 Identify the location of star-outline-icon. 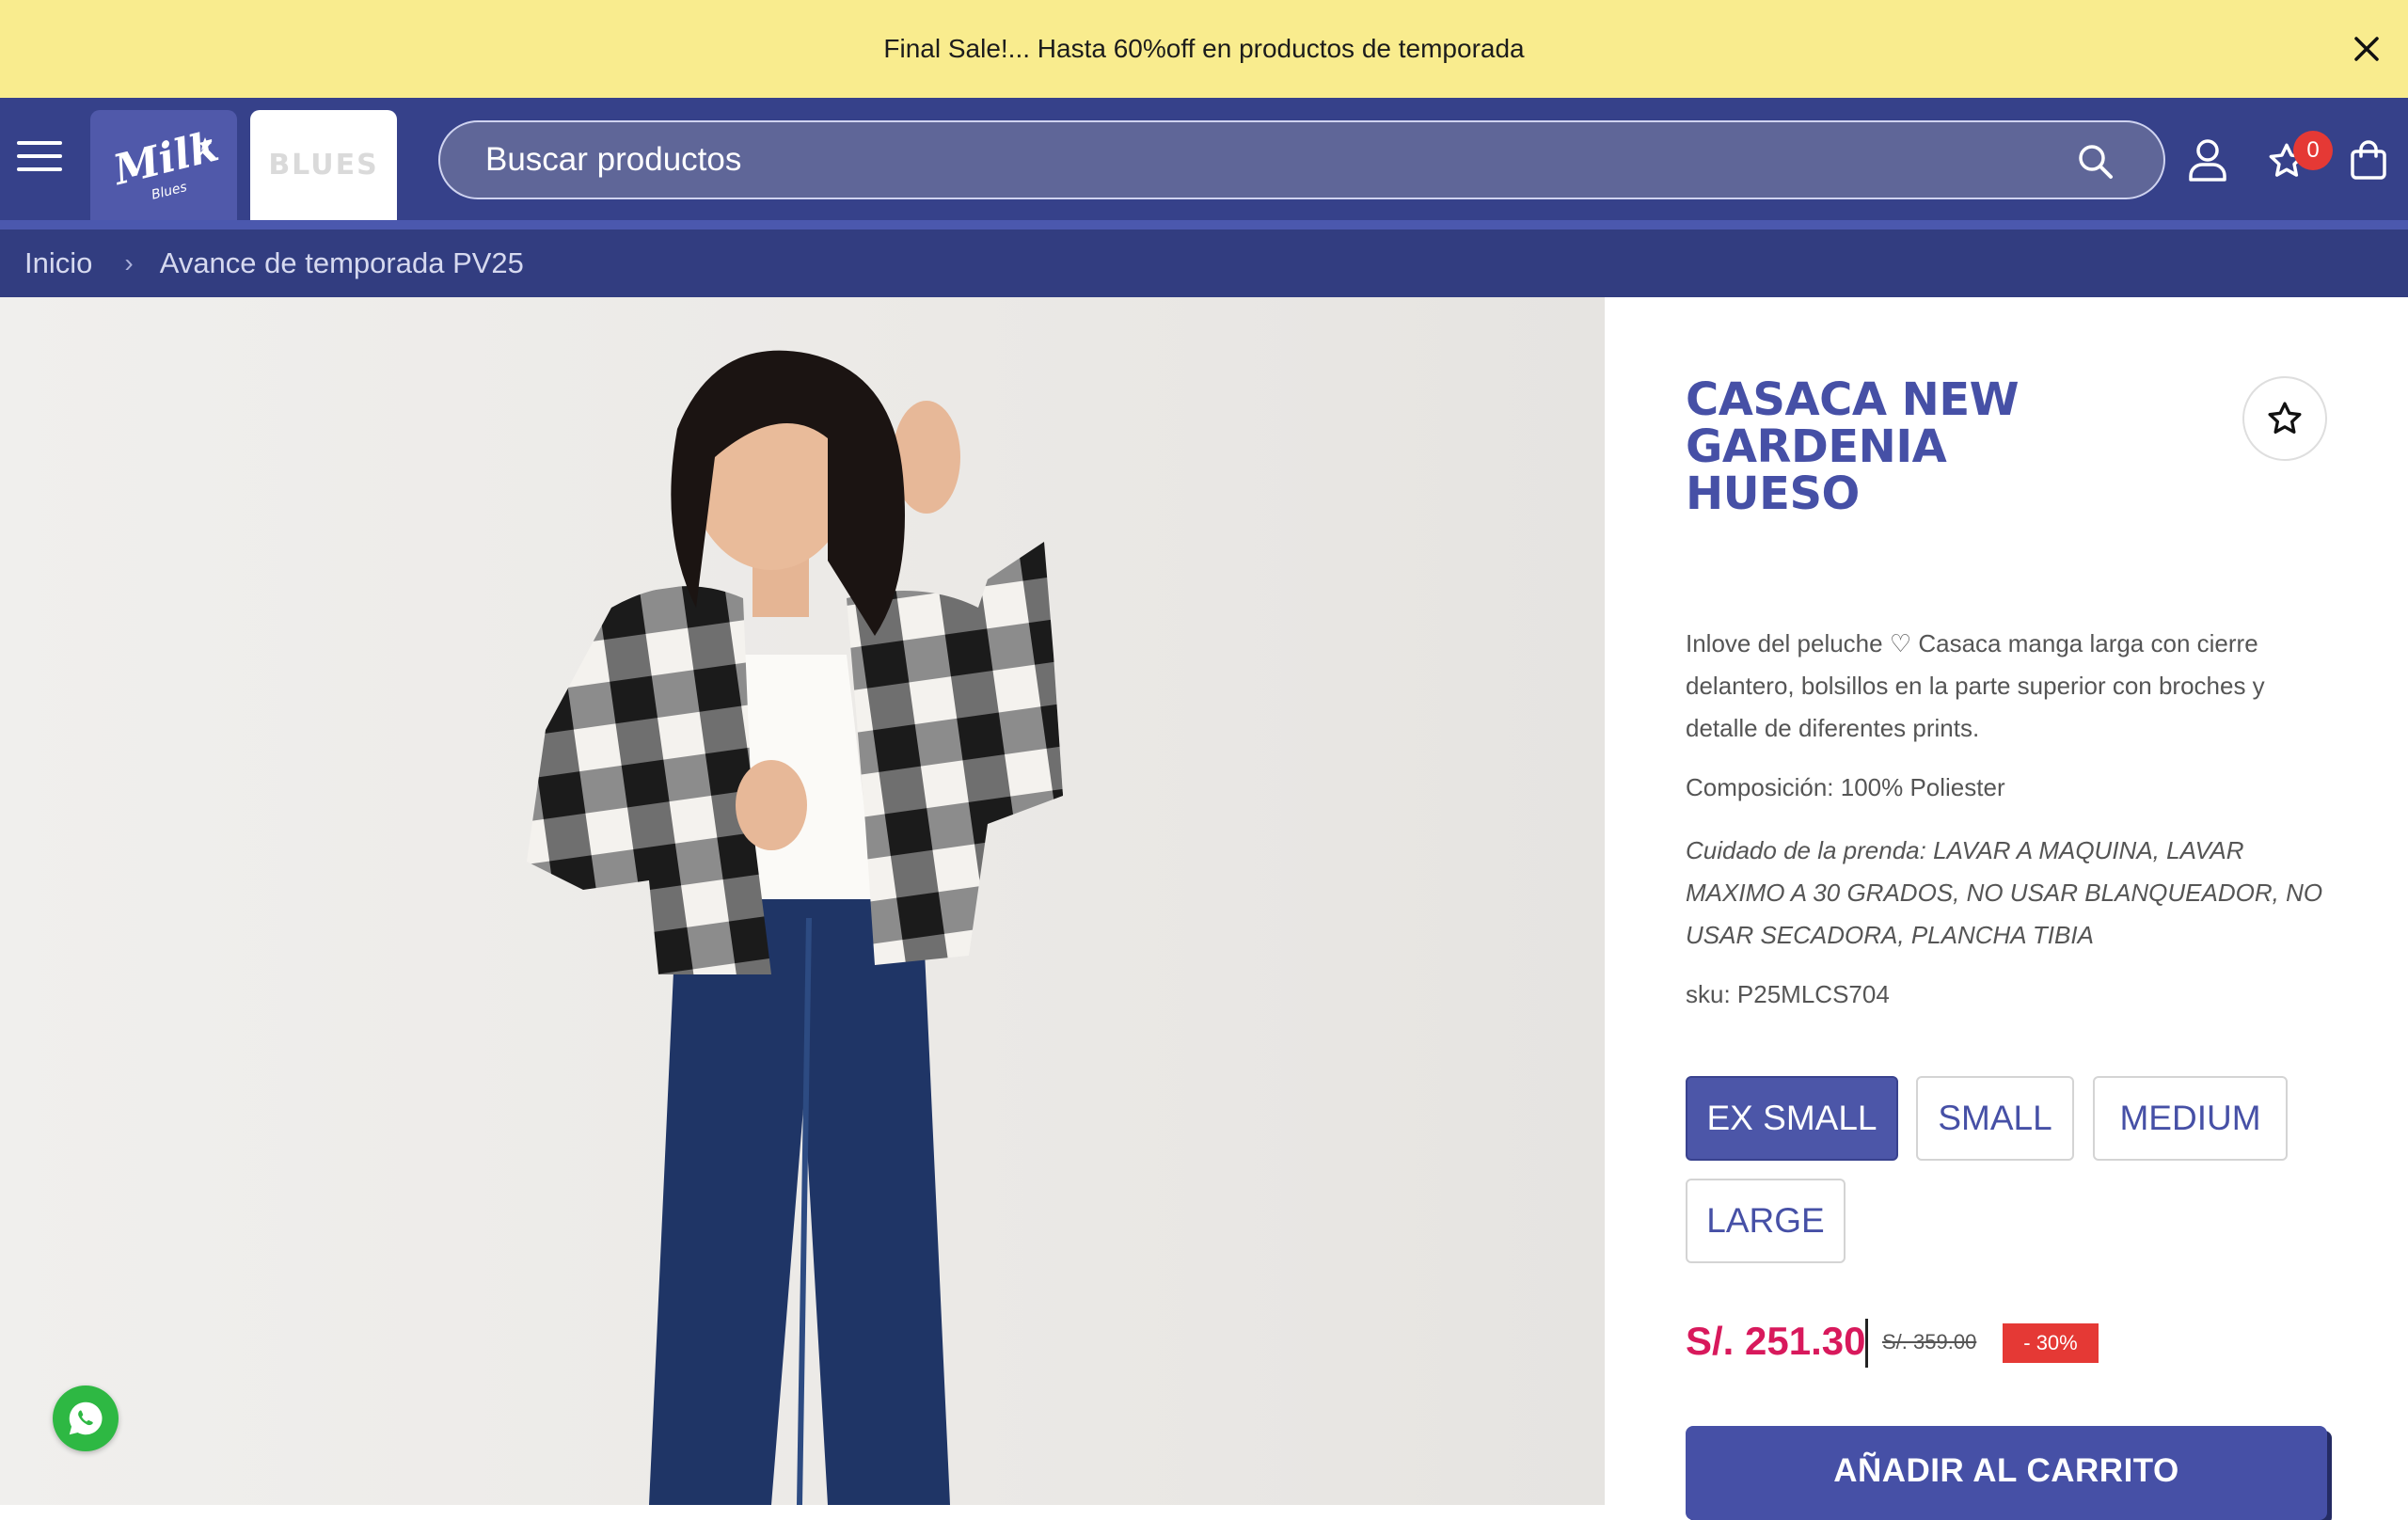
(2285, 418).